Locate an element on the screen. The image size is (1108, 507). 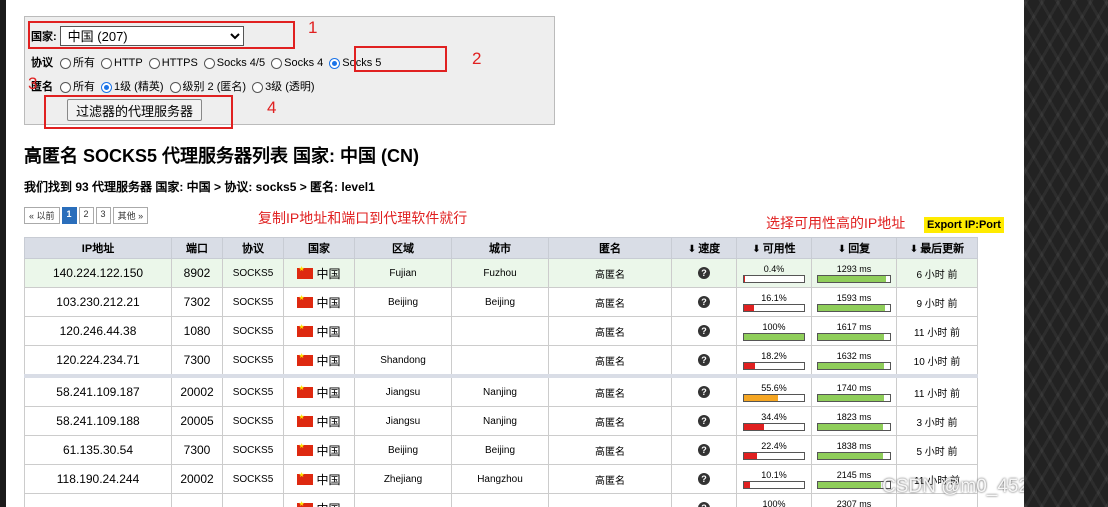
response-value: 1593 ms is located at coordinates (854, 297).